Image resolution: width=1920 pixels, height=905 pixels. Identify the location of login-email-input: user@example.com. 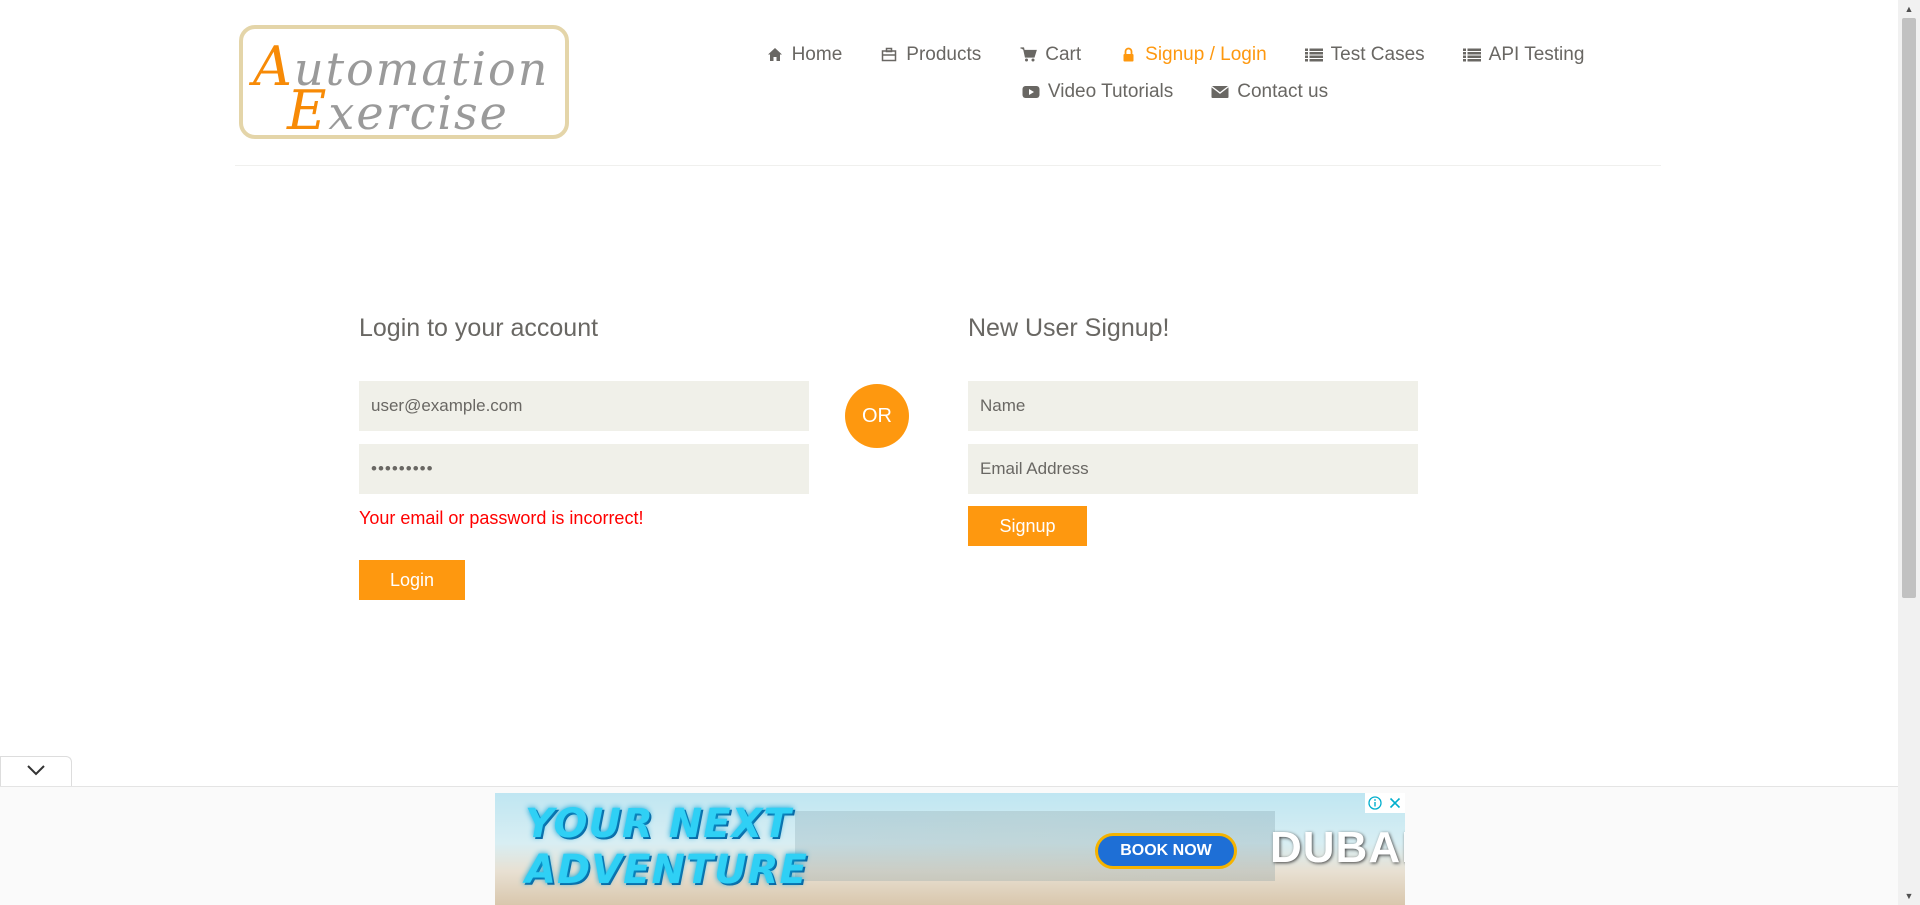
(584, 406).